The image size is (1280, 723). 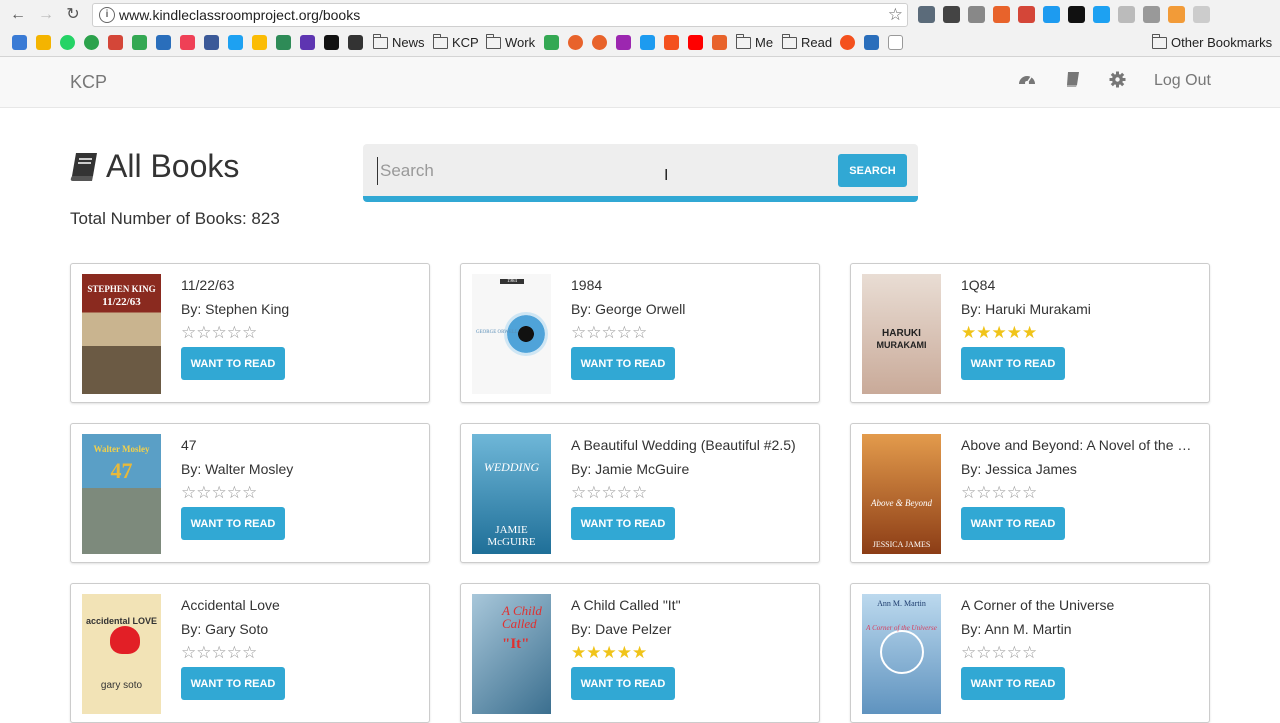 I want to click on search-input, so click(x=604, y=171).